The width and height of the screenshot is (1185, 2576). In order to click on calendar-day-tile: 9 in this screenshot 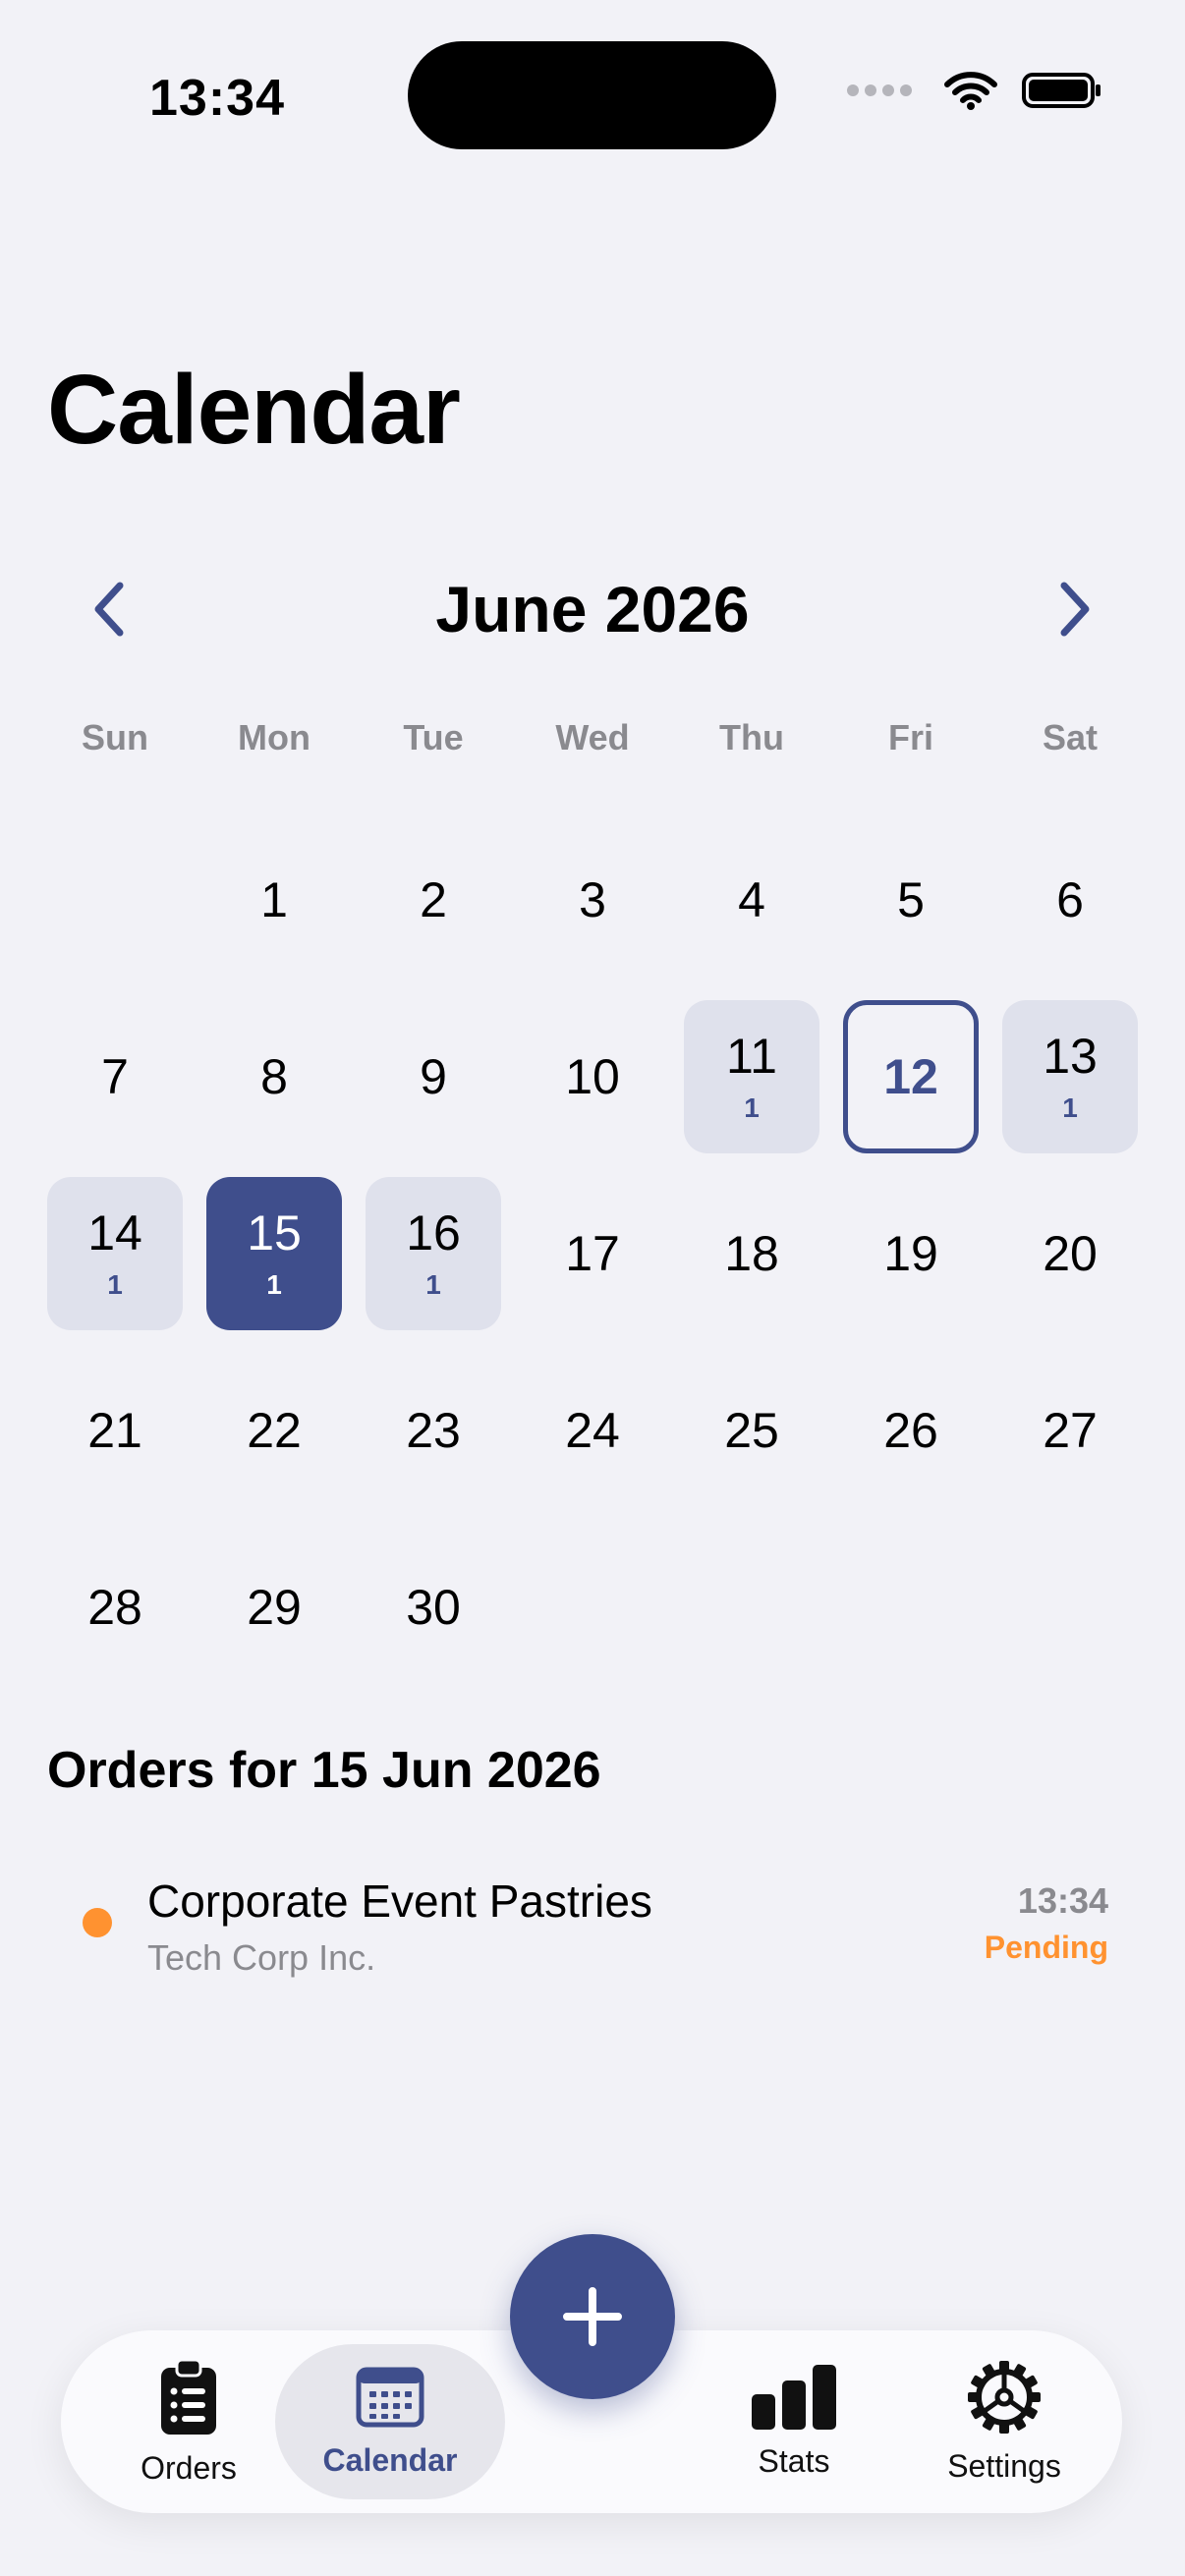, I will do `click(434, 1076)`.